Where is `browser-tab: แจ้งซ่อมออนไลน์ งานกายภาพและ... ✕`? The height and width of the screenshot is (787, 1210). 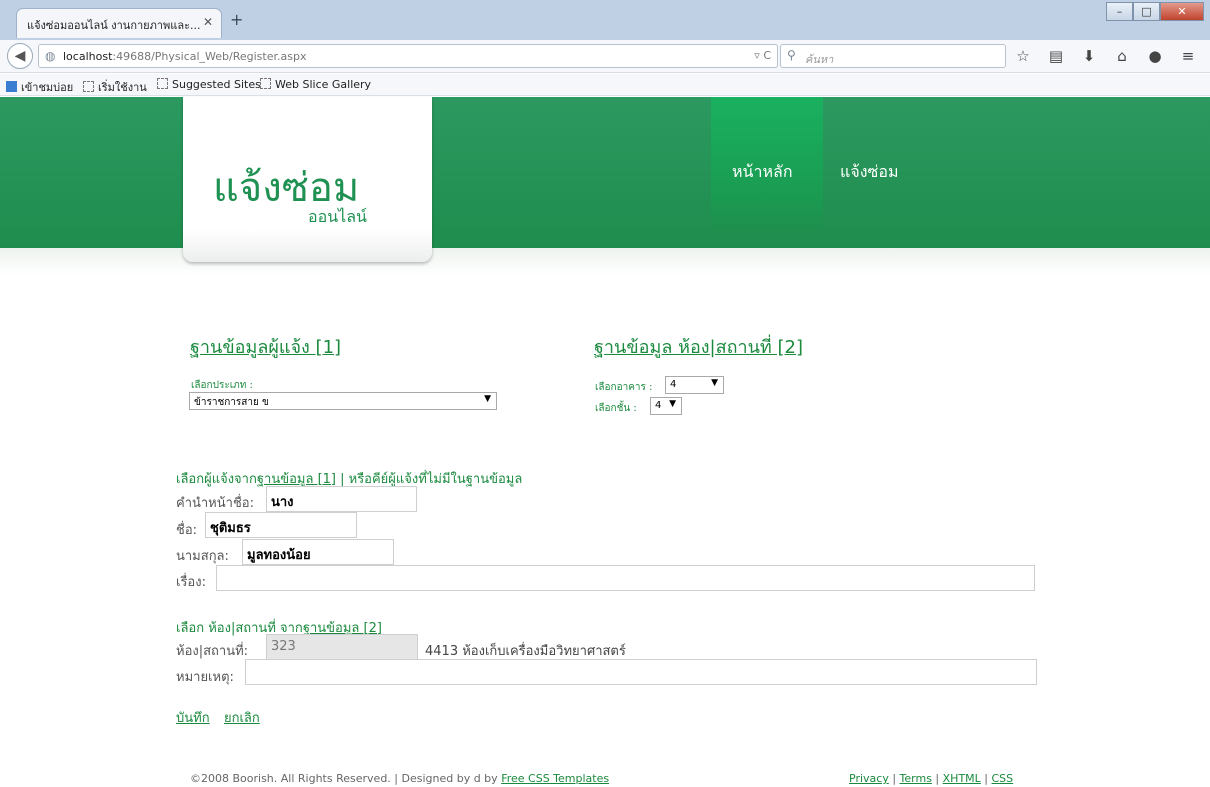 browser-tab: แจ้งซ่อมออนไลน์ งานกายภาพและ... ✕ is located at coordinates (119, 23).